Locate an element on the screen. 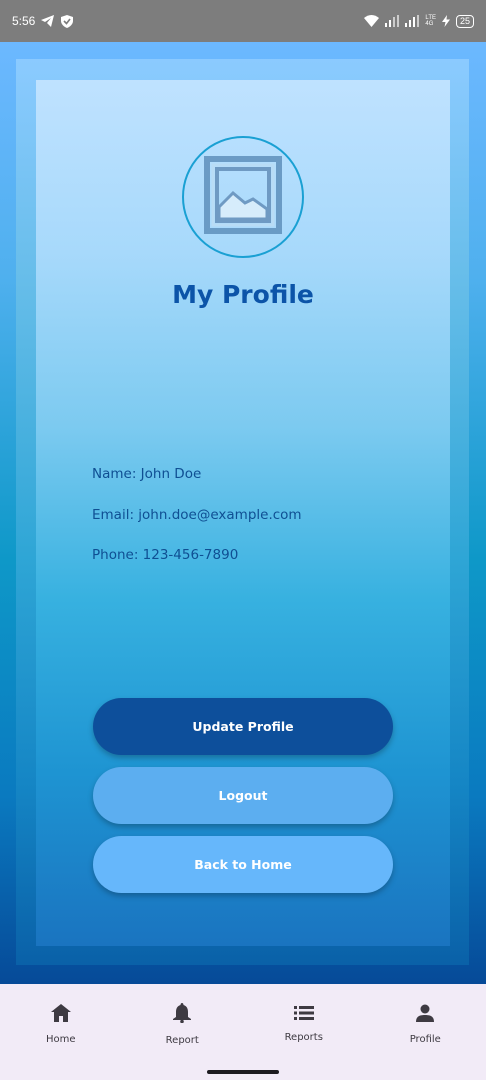 This screenshot has width=486, height=1080. status-bar: 5:56 LTE 4G 25 is located at coordinates (243, 21).